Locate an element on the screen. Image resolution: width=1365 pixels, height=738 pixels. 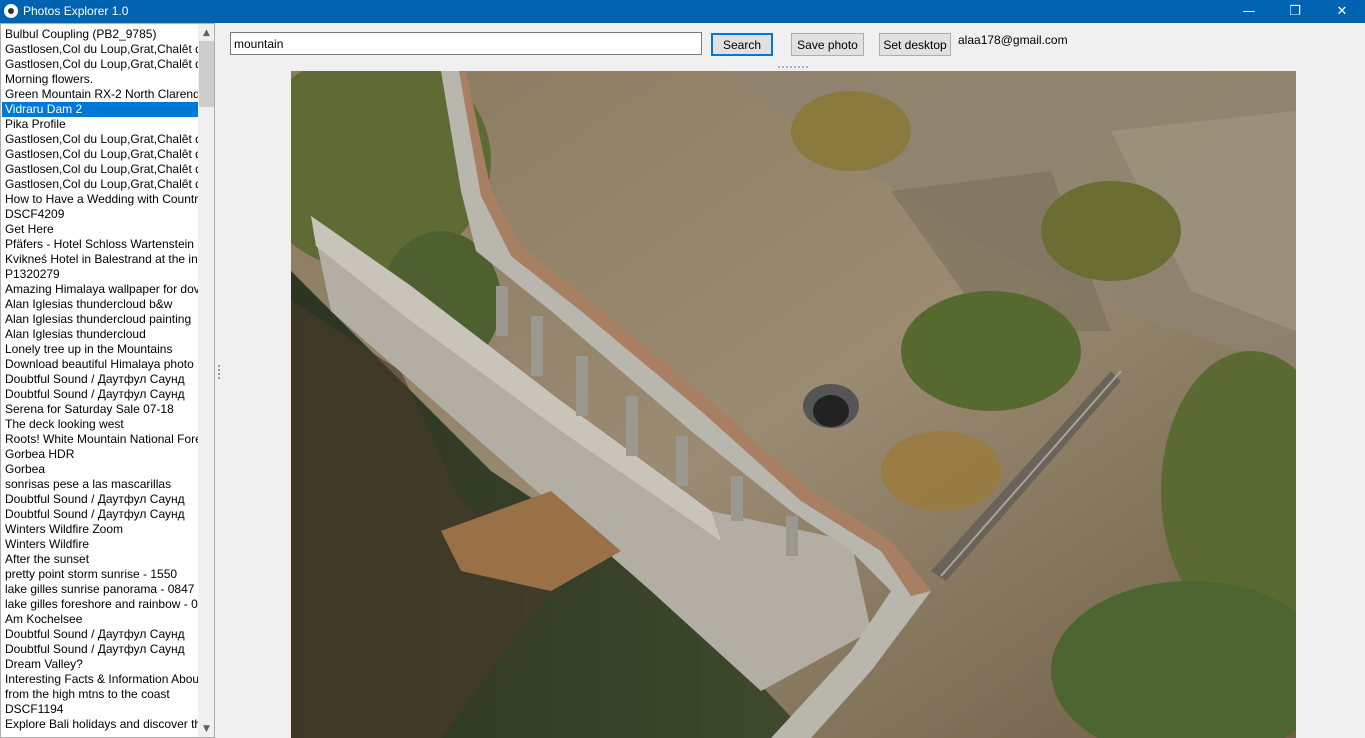
set-desktop-button: Set desktop is located at coordinates (915, 44).